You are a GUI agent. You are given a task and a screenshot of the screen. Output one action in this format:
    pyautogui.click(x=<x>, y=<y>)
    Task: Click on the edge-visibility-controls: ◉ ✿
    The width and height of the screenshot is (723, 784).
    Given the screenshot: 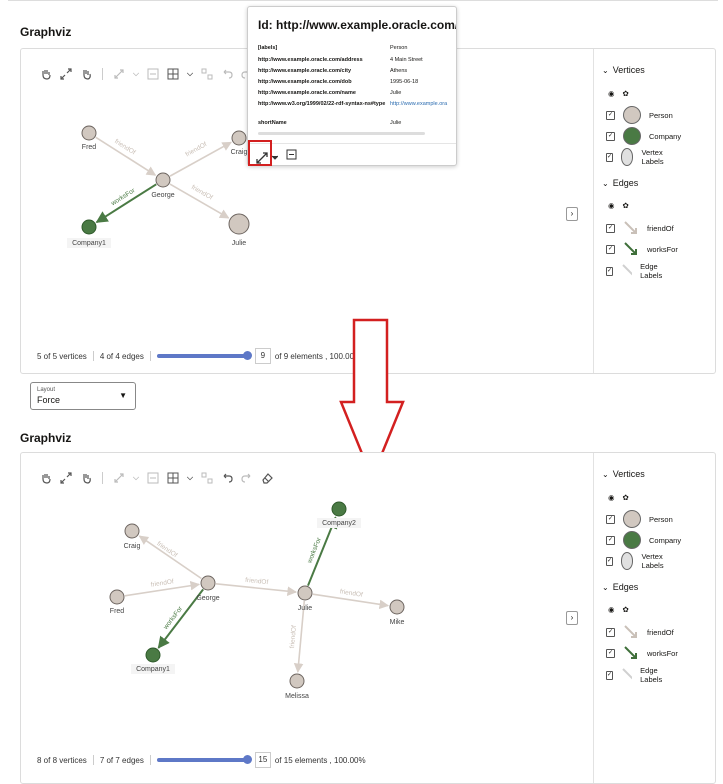 What is the action you would take?
    pyautogui.click(x=618, y=609)
    